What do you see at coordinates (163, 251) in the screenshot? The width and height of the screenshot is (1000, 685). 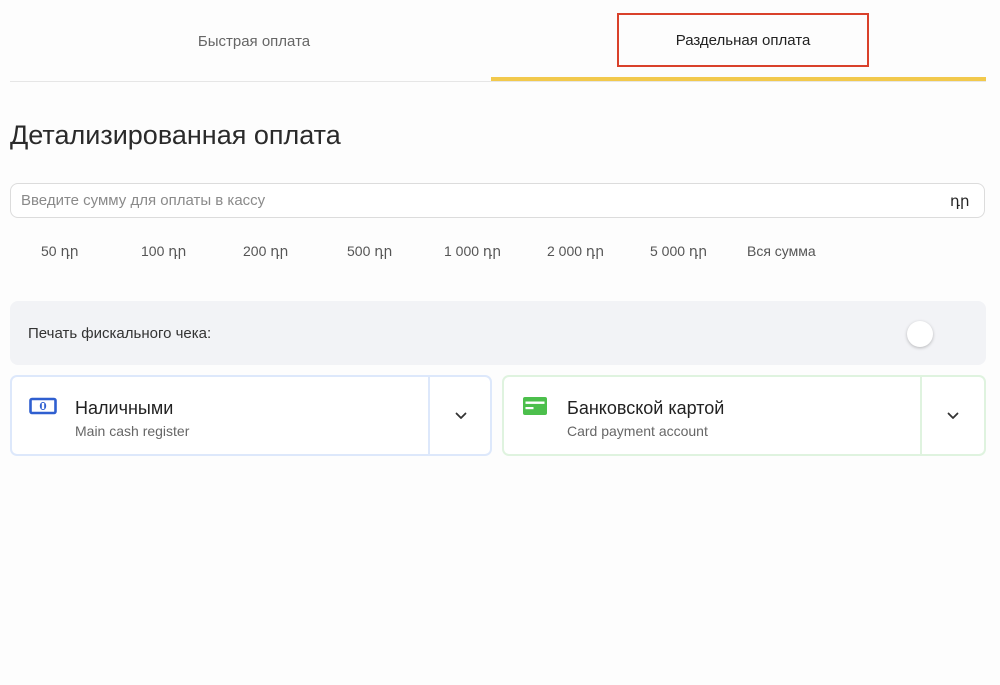 I see `quick-amount-100: 100 դր` at bounding box center [163, 251].